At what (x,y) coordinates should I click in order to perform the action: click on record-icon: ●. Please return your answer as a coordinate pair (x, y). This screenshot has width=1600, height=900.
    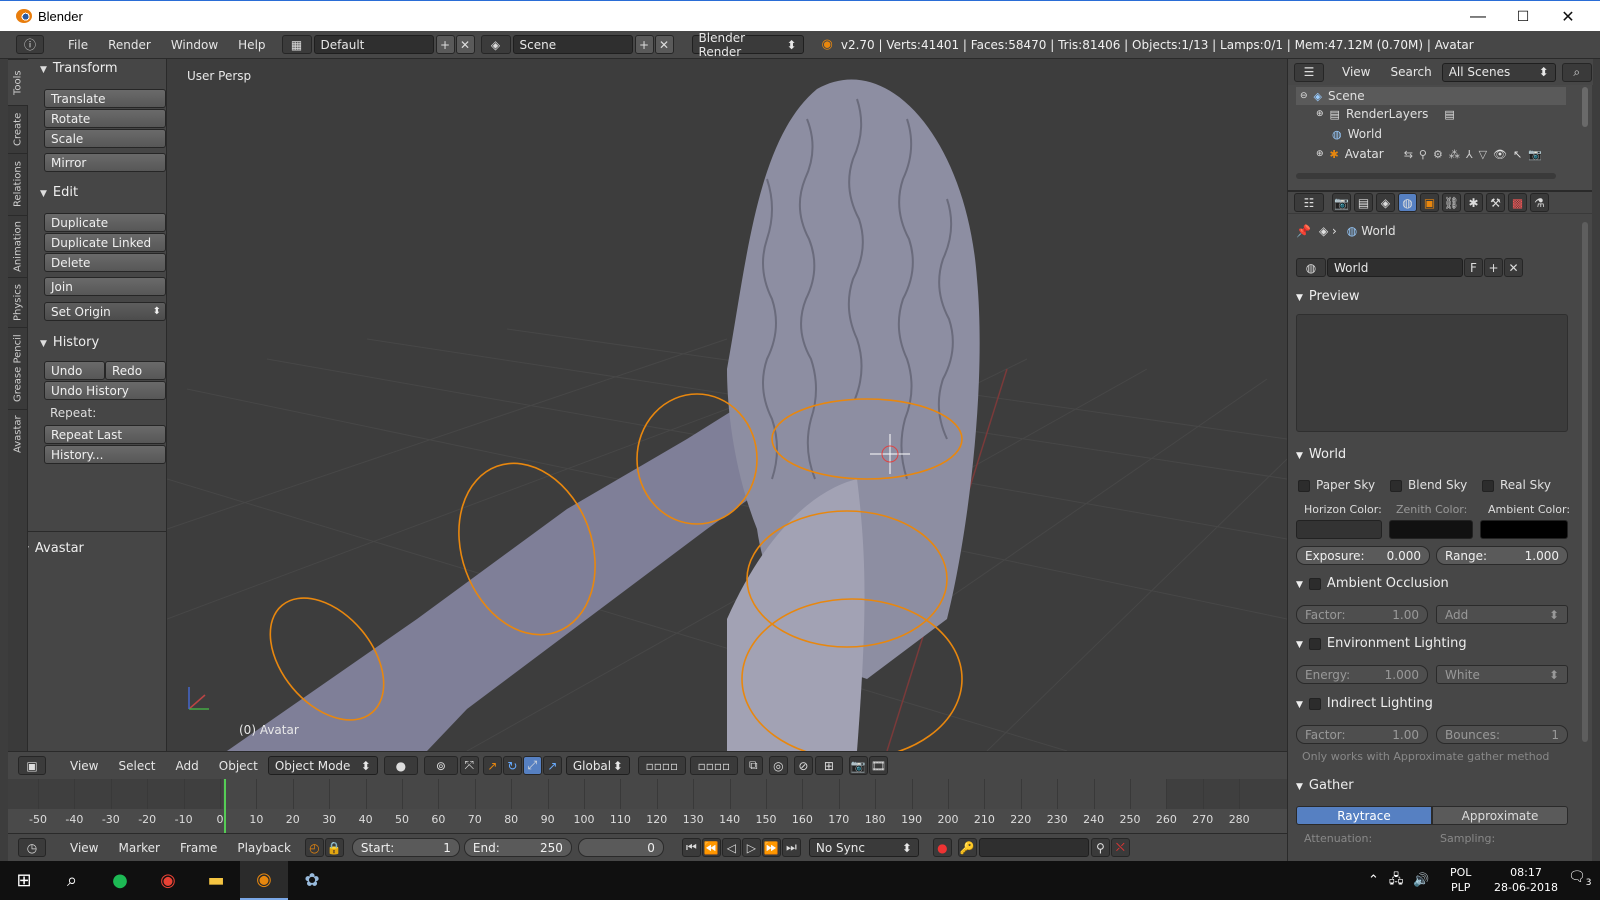
    Looking at the image, I should click on (942, 847).